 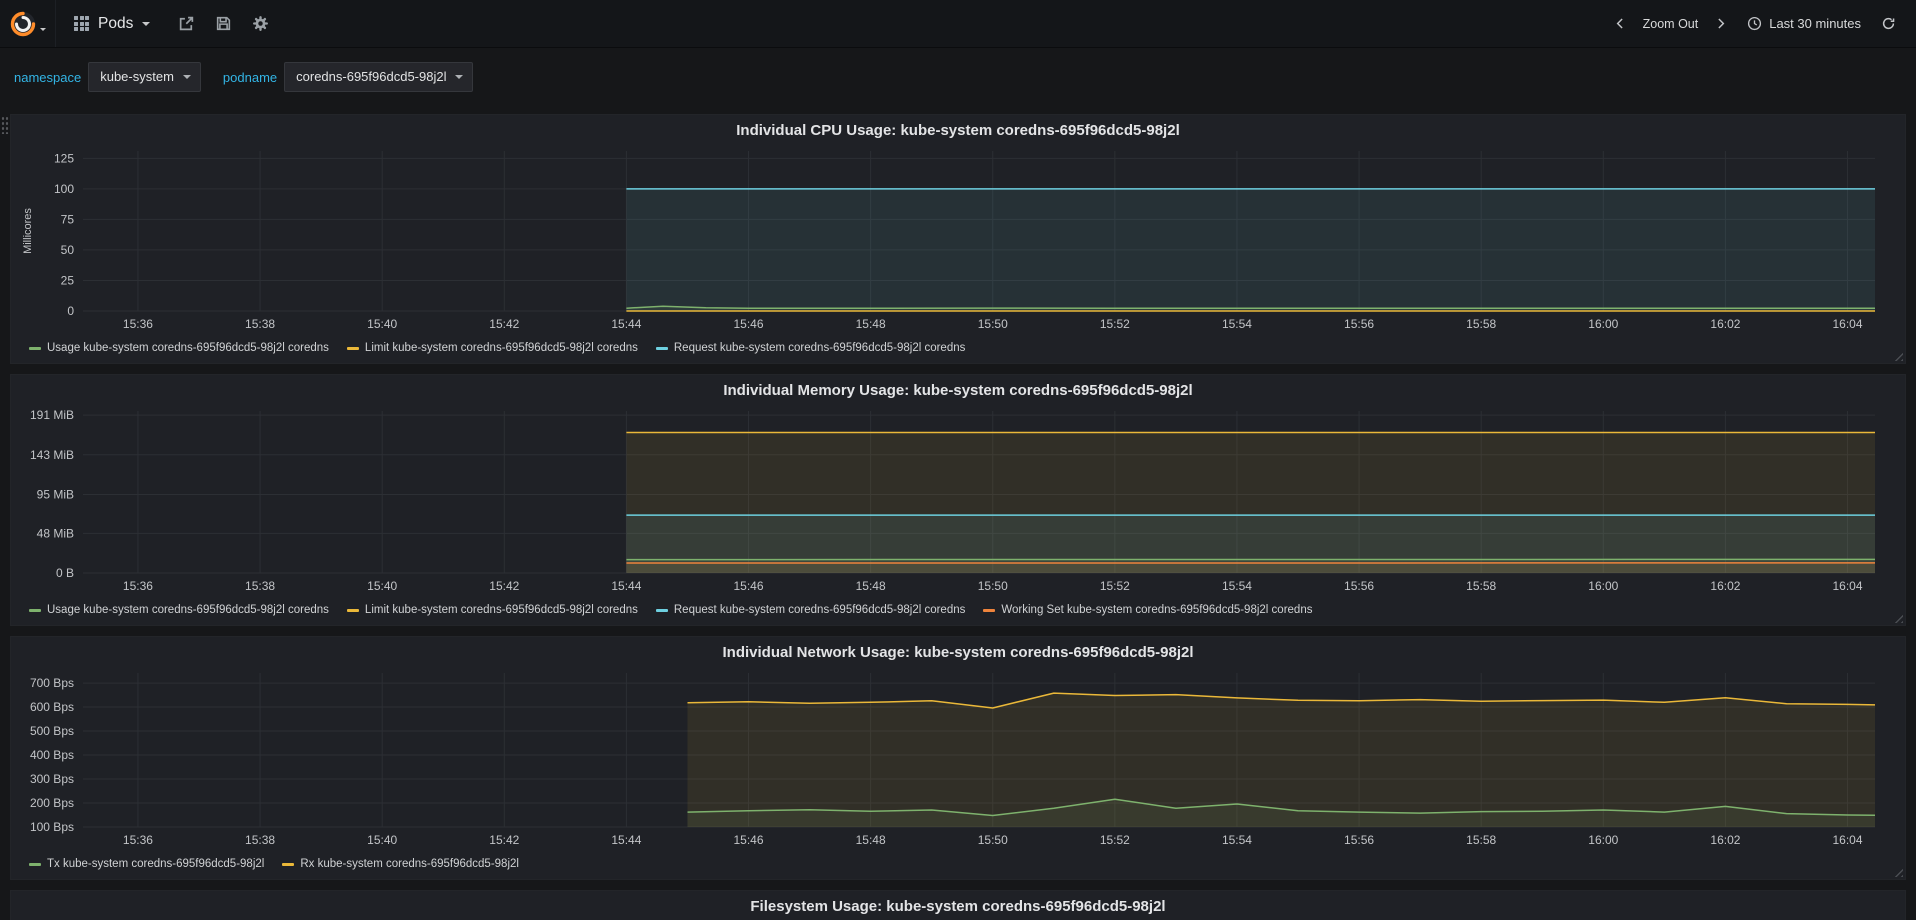 I want to click on chevron-left-icon, so click(x=1619, y=23).